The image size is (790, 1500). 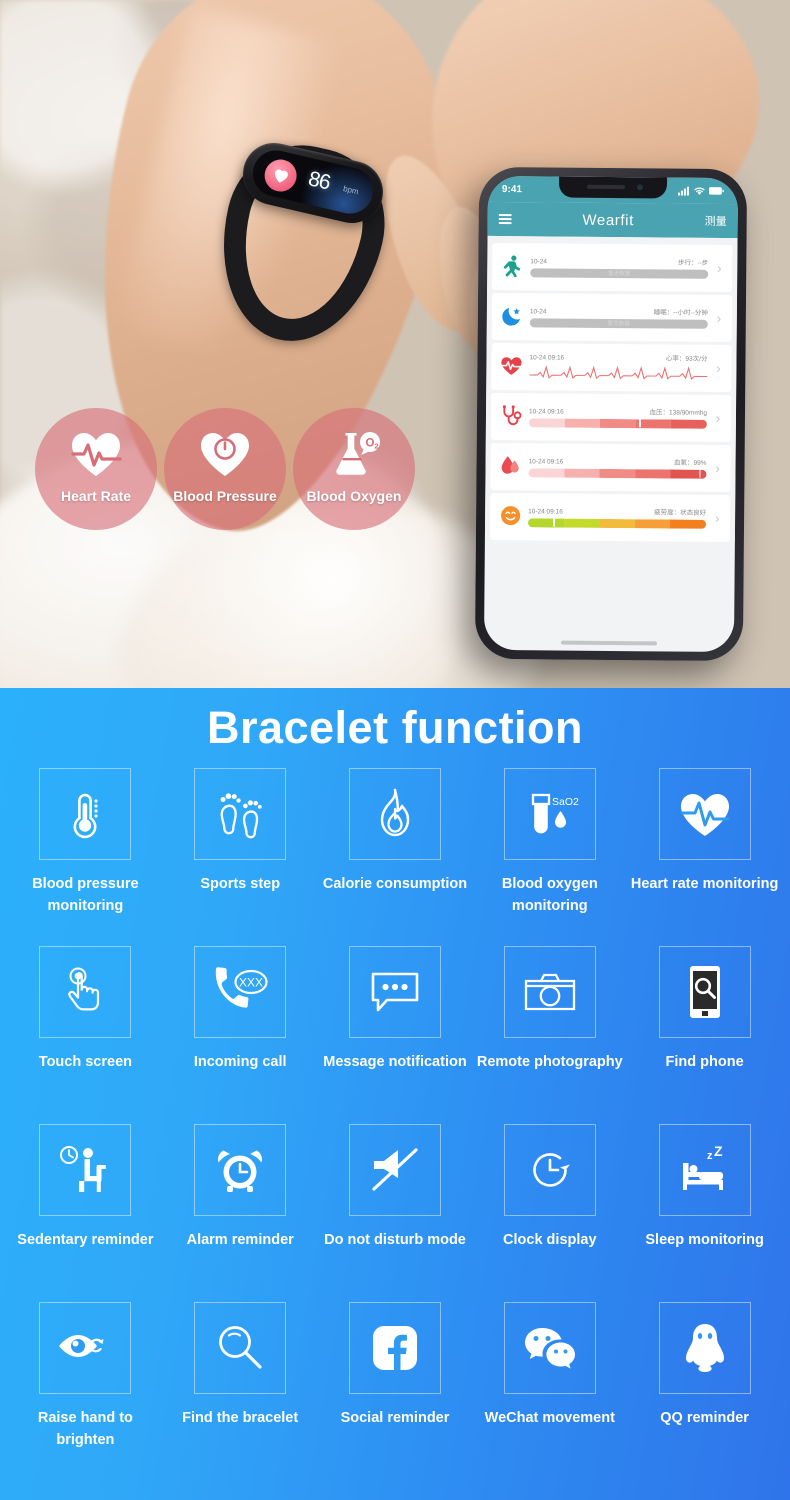 What do you see at coordinates (240, 1348) in the screenshot?
I see `magnifier-icon` at bounding box center [240, 1348].